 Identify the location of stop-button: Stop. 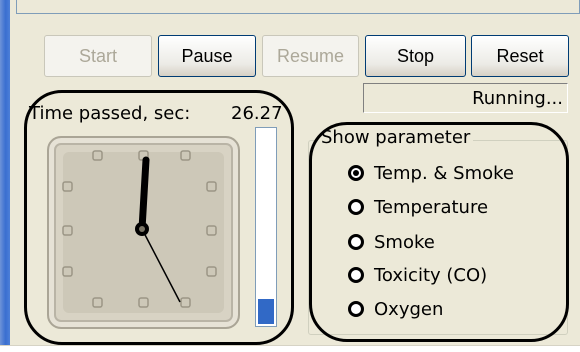
(415, 56).